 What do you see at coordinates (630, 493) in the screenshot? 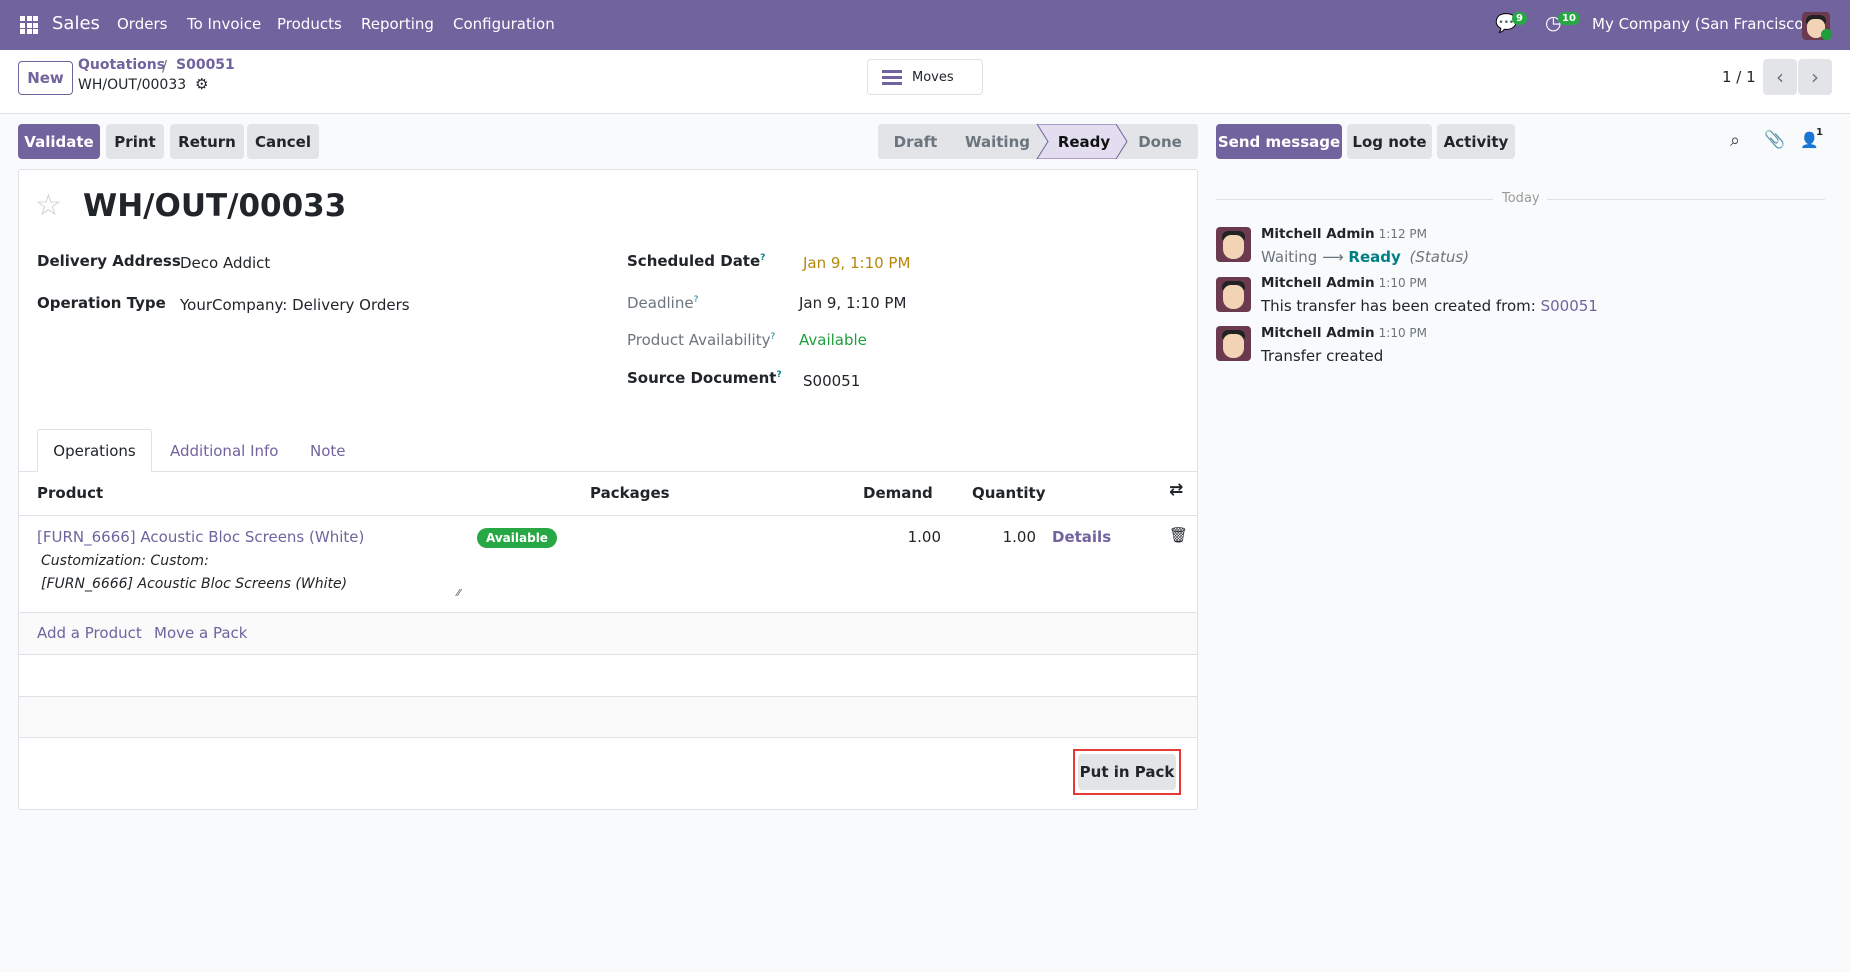
I see `column-packages: Packages` at bounding box center [630, 493].